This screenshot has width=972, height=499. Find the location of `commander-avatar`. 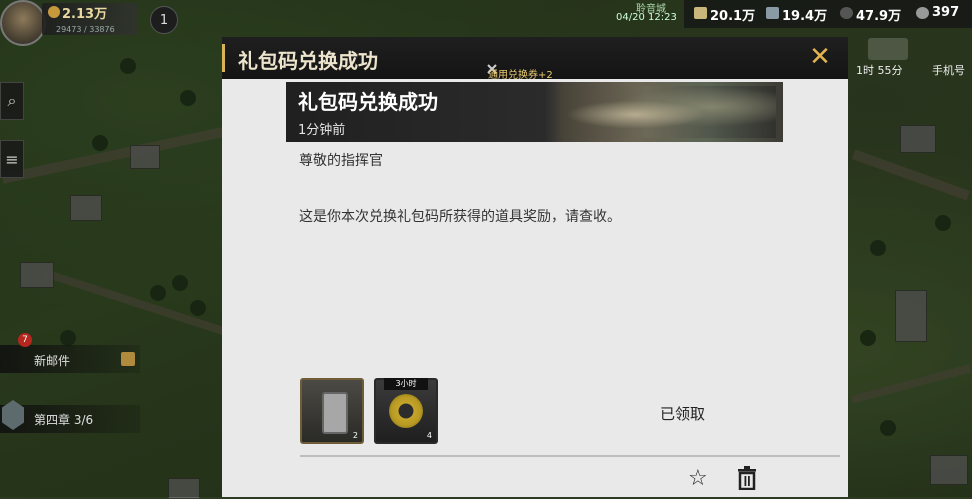

commander-avatar is located at coordinates (23, 23).